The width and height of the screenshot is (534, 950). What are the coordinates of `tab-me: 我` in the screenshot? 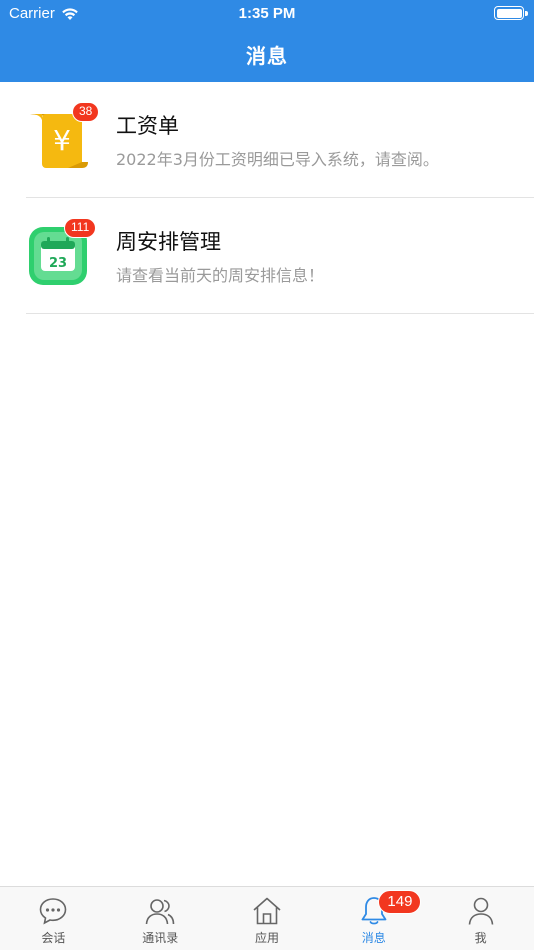 It's located at (480, 918).